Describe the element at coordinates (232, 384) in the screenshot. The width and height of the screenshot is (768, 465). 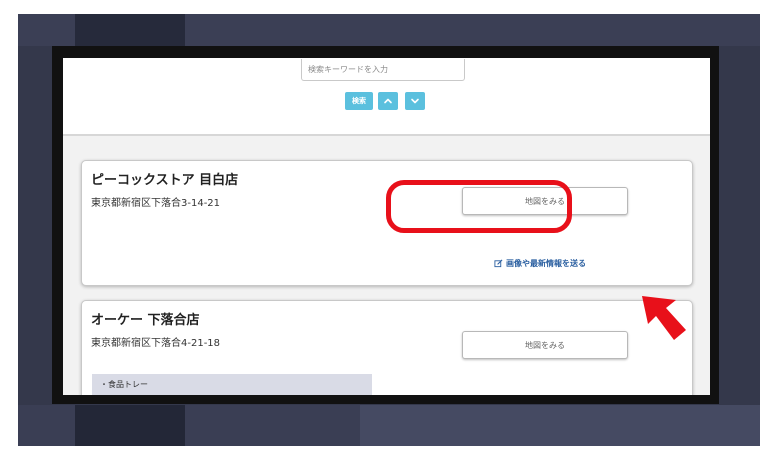
I see `accepted-items-box: ・食品トレー` at that location.